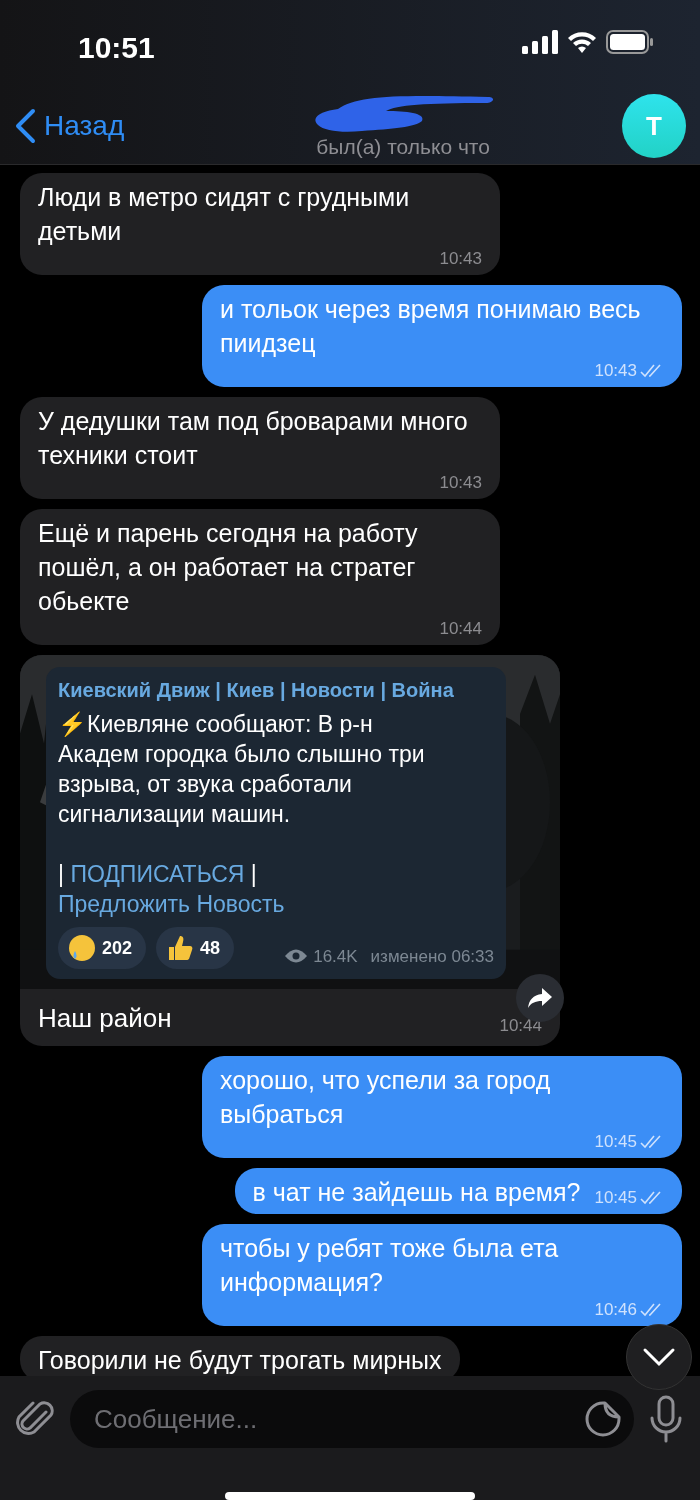  What do you see at coordinates (276, 690) in the screenshot?
I see `channel-name: Киевский Движ | Киев | Новости | Война` at bounding box center [276, 690].